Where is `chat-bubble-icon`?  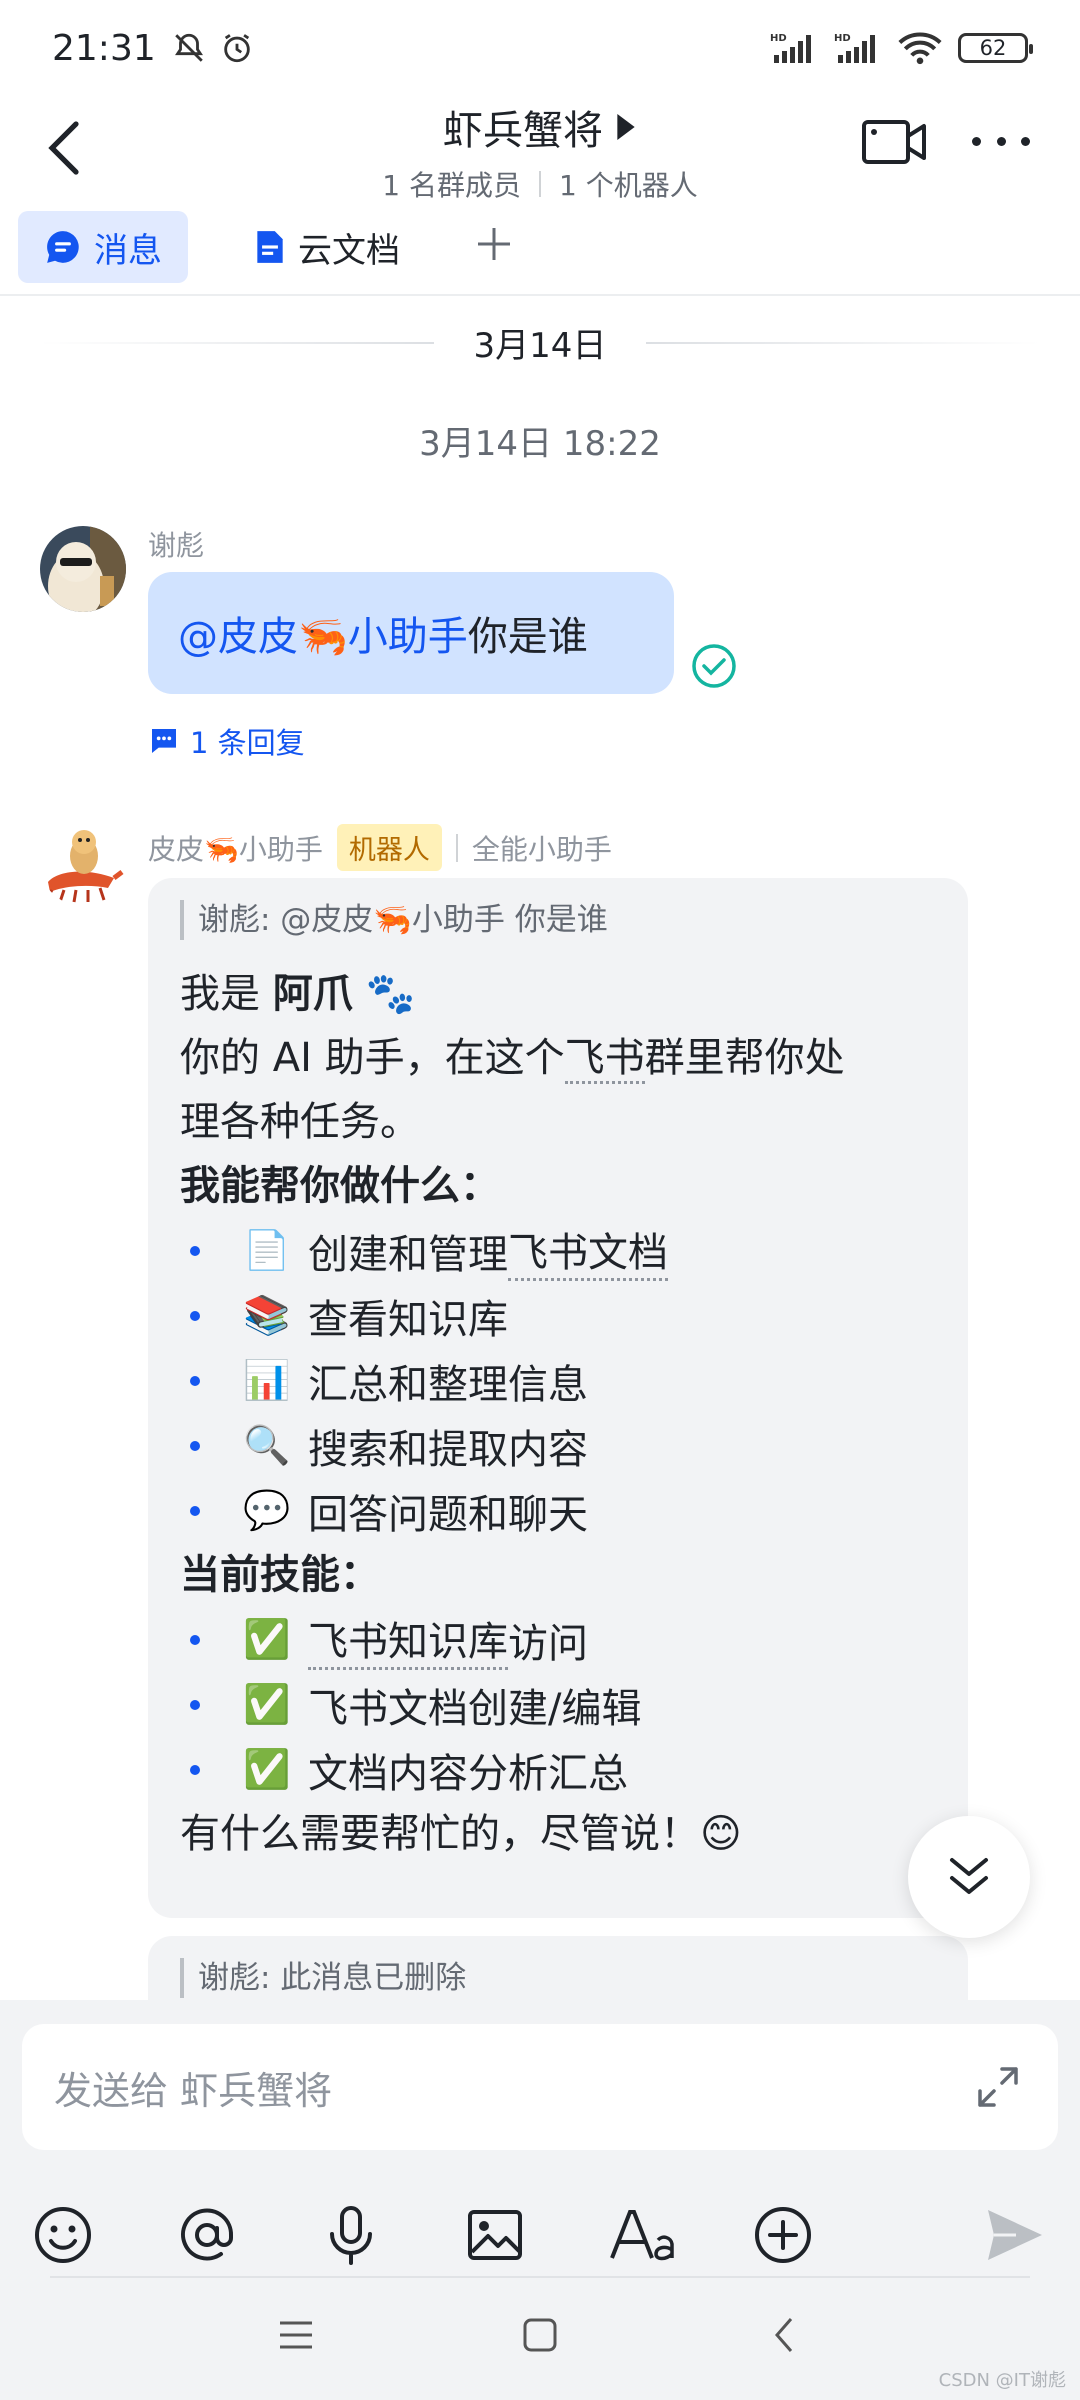
chat-bubble-icon is located at coordinates (63, 247).